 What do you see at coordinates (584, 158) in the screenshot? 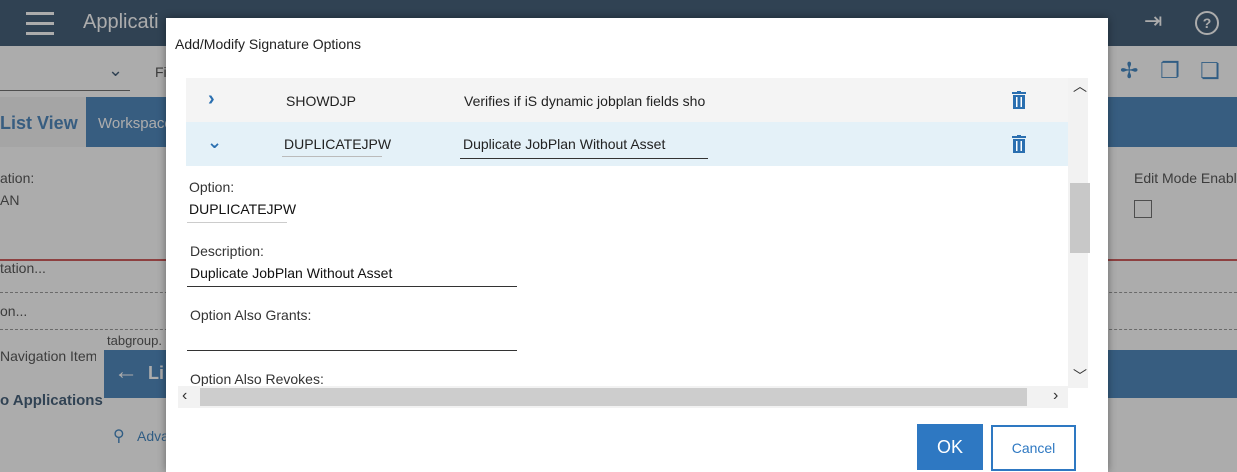
I see `row-description-underline` at bounding box center [584, 158].